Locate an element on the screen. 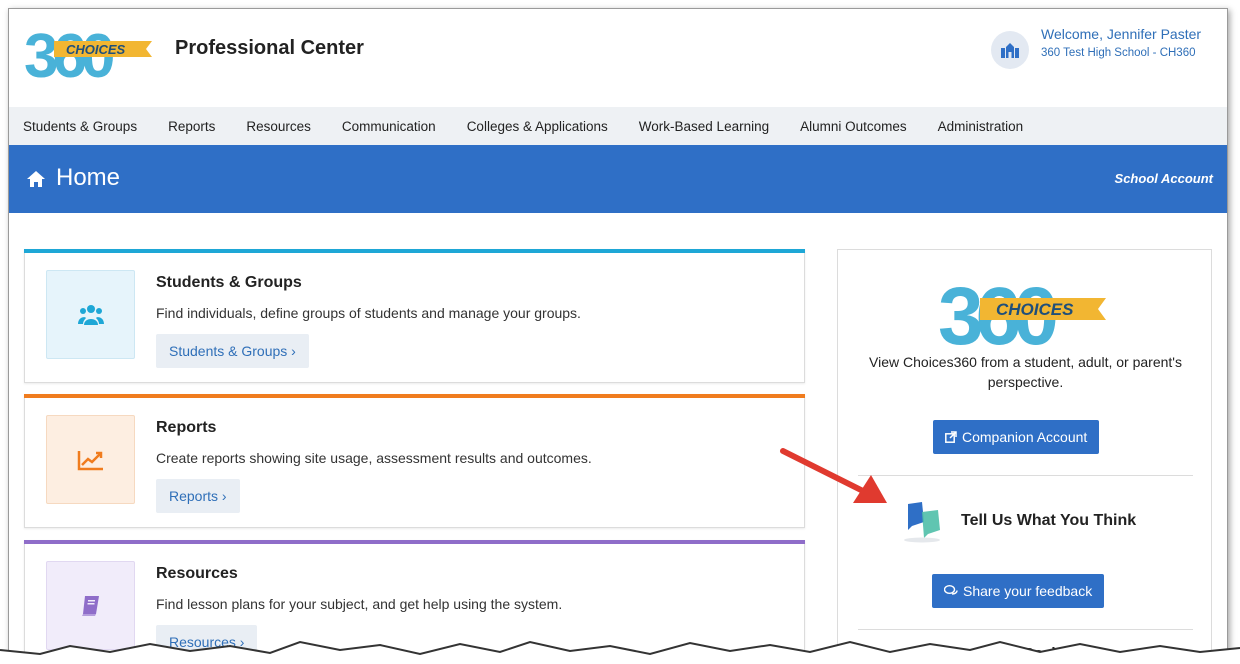 Image resolution: width=1240 pixels, height=664 pixels. line-chart-icon is located at coordinates (90, 459).